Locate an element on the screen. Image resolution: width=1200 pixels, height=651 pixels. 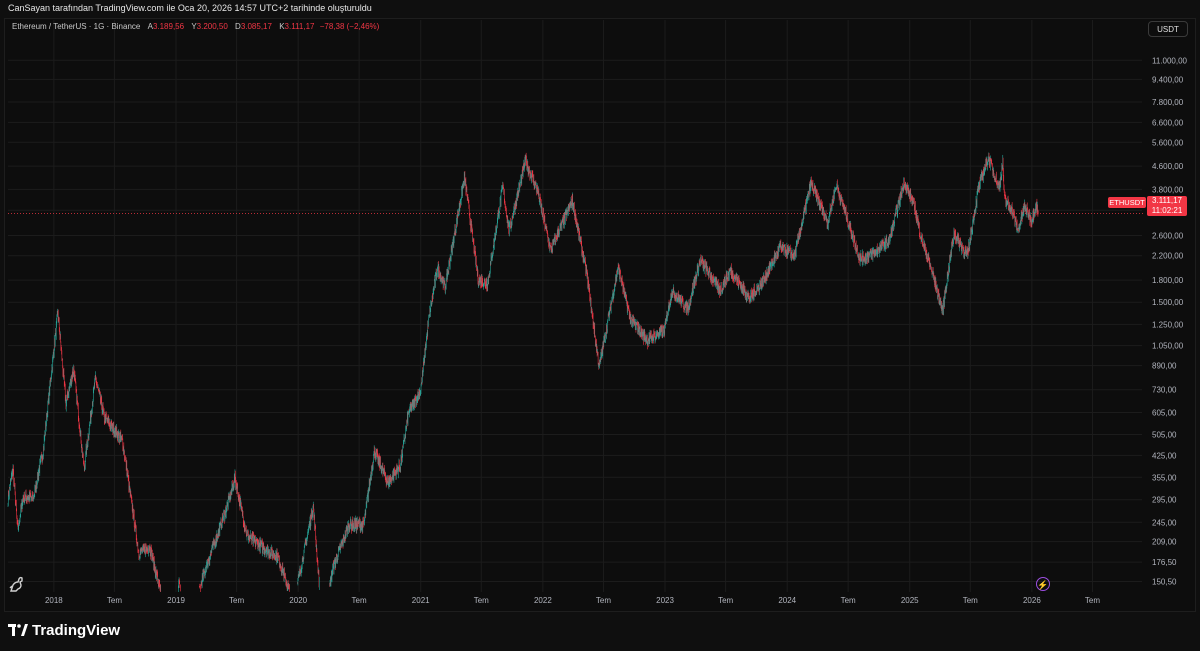
countdown-value: 11:02:21 is located at coordinates (1167, 210).